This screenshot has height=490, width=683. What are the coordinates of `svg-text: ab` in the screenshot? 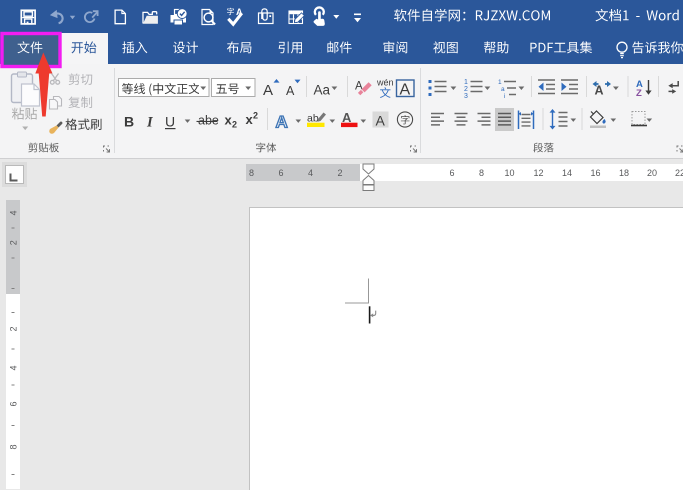 It's located at (313, 119).